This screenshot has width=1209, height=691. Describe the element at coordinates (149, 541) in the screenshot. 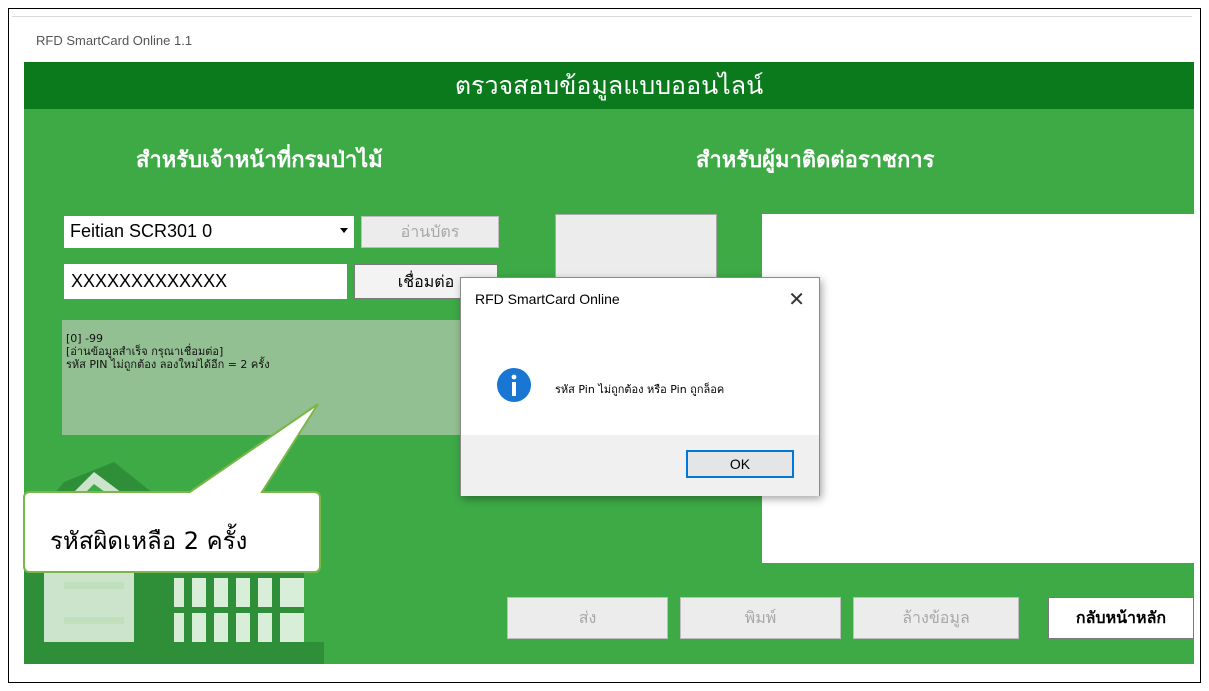

I see `callout-text: รหัสผิดเหลือ 2 ครั้ง` at that location.